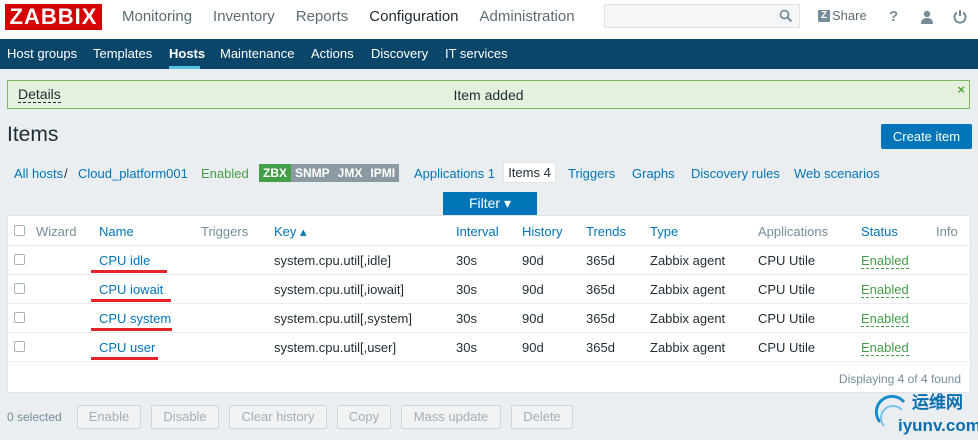 This screenshot has height=440, width=978. What do you see at coordinates (606, 231) in the screenshot?
I see `col-trends: Trends` at bounding box center [606, 231].